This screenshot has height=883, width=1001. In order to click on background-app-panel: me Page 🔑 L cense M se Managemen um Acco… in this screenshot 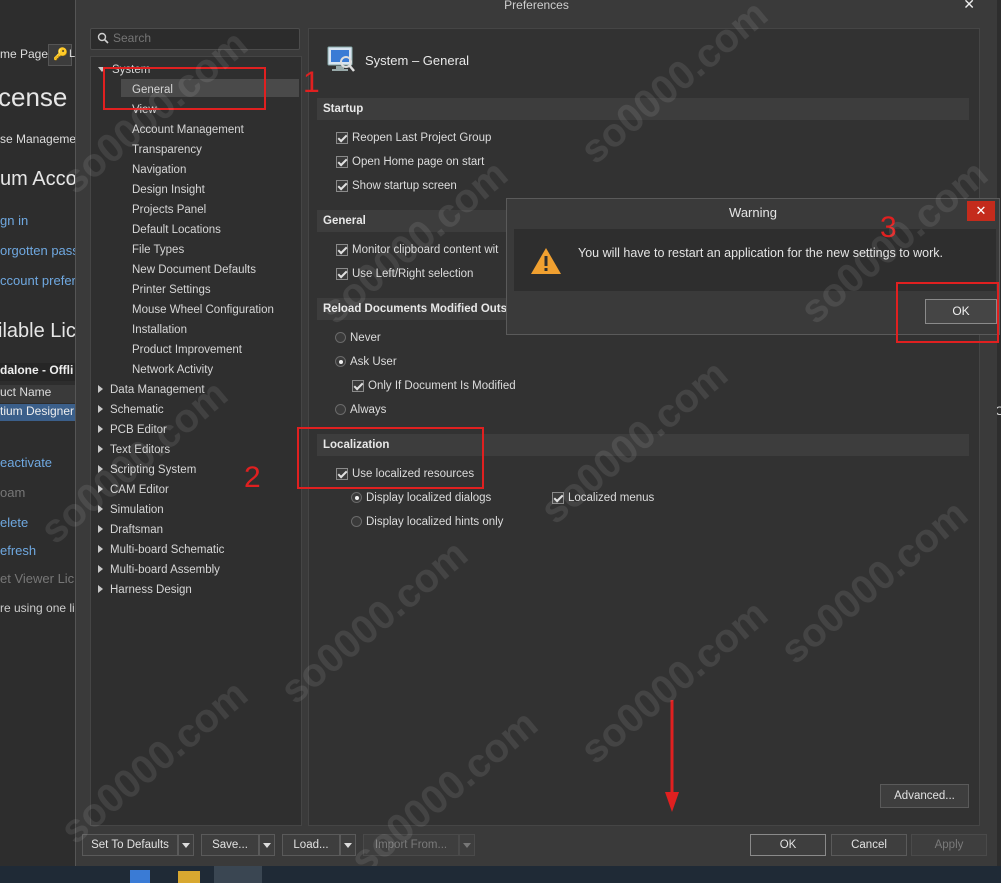, I will do `click(38, 441)`.